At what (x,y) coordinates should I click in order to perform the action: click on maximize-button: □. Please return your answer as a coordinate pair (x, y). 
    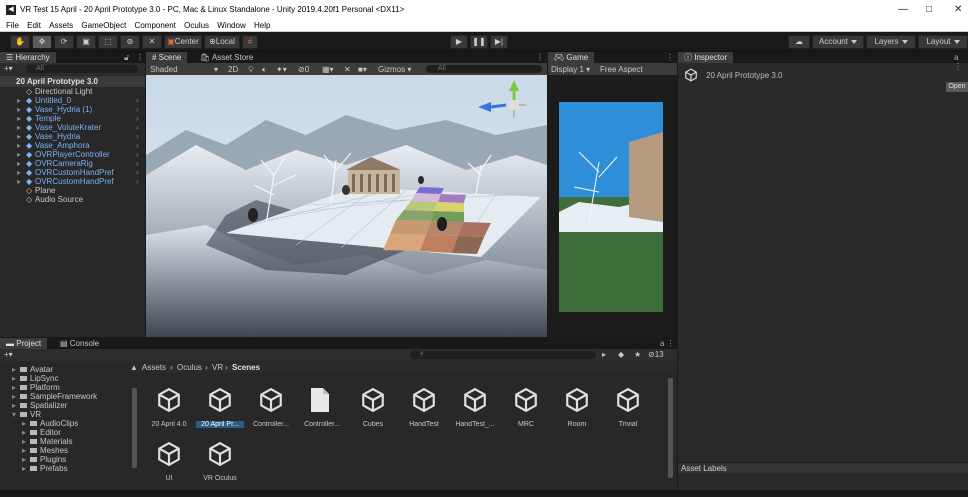
    Looking at the image, I should click on (929, 9).